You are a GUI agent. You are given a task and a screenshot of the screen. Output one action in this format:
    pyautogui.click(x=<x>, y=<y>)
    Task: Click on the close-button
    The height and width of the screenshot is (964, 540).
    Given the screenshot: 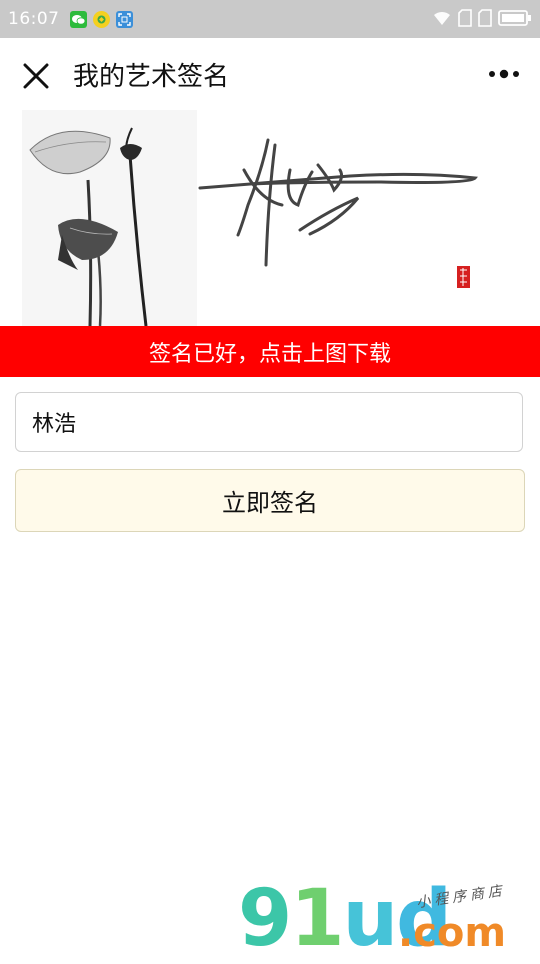 What is the action you would take?
    pyautogui.click(x=36, y=76)
    